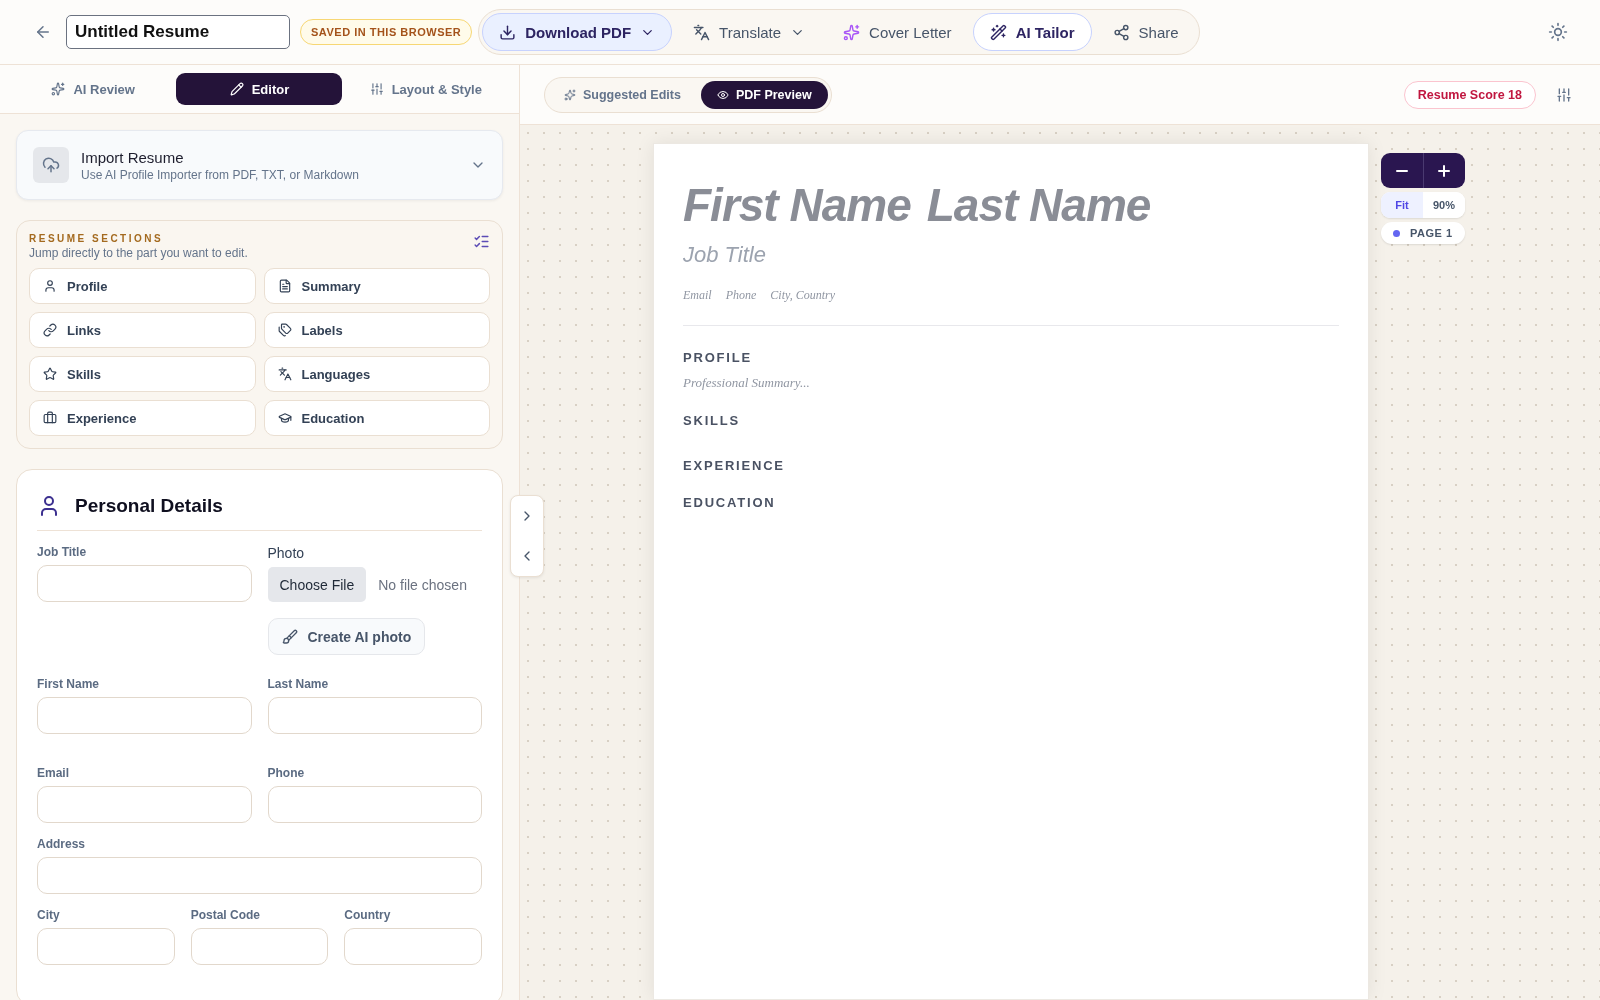 This screenshot has width=1600, height=1000. Describe the element at coordinates (622, 94) in the screenshot. I see `preview-tab: Suggested Edits` at that location.